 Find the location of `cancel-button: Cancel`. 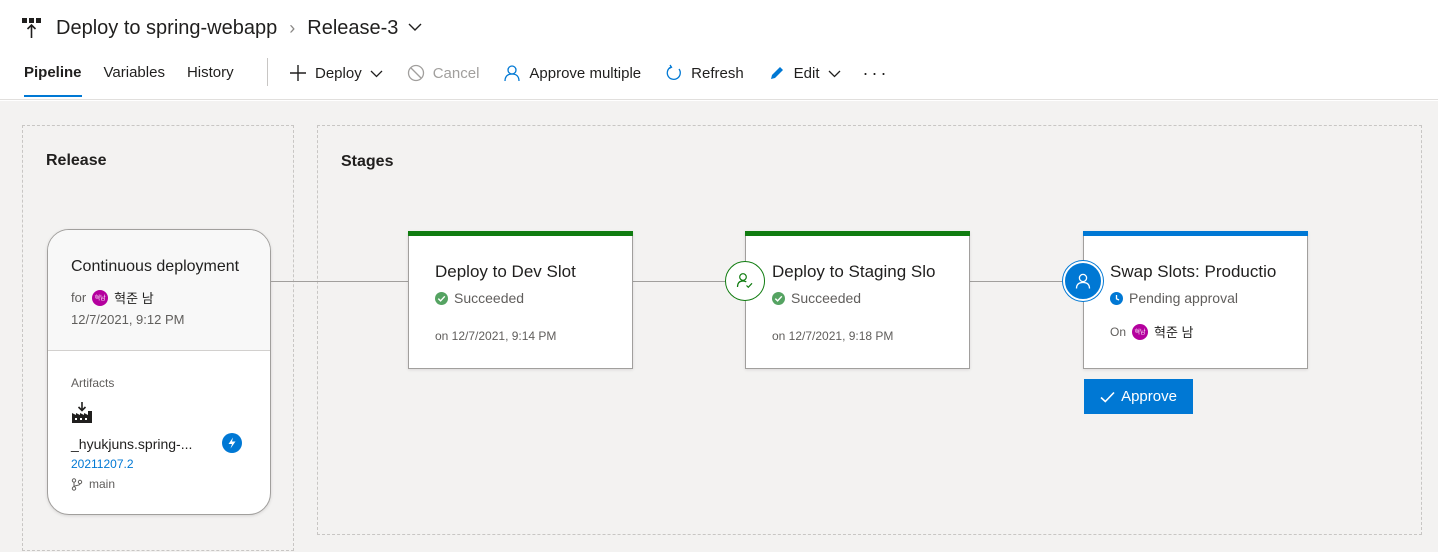

cancel-button: Cancel is located at coordinates (443, 73).